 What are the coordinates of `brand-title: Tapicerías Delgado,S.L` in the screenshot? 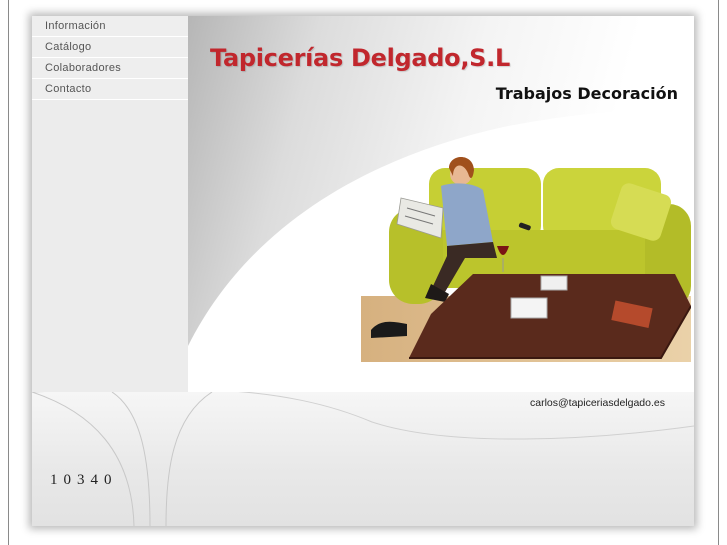 It's located at (360, 58).